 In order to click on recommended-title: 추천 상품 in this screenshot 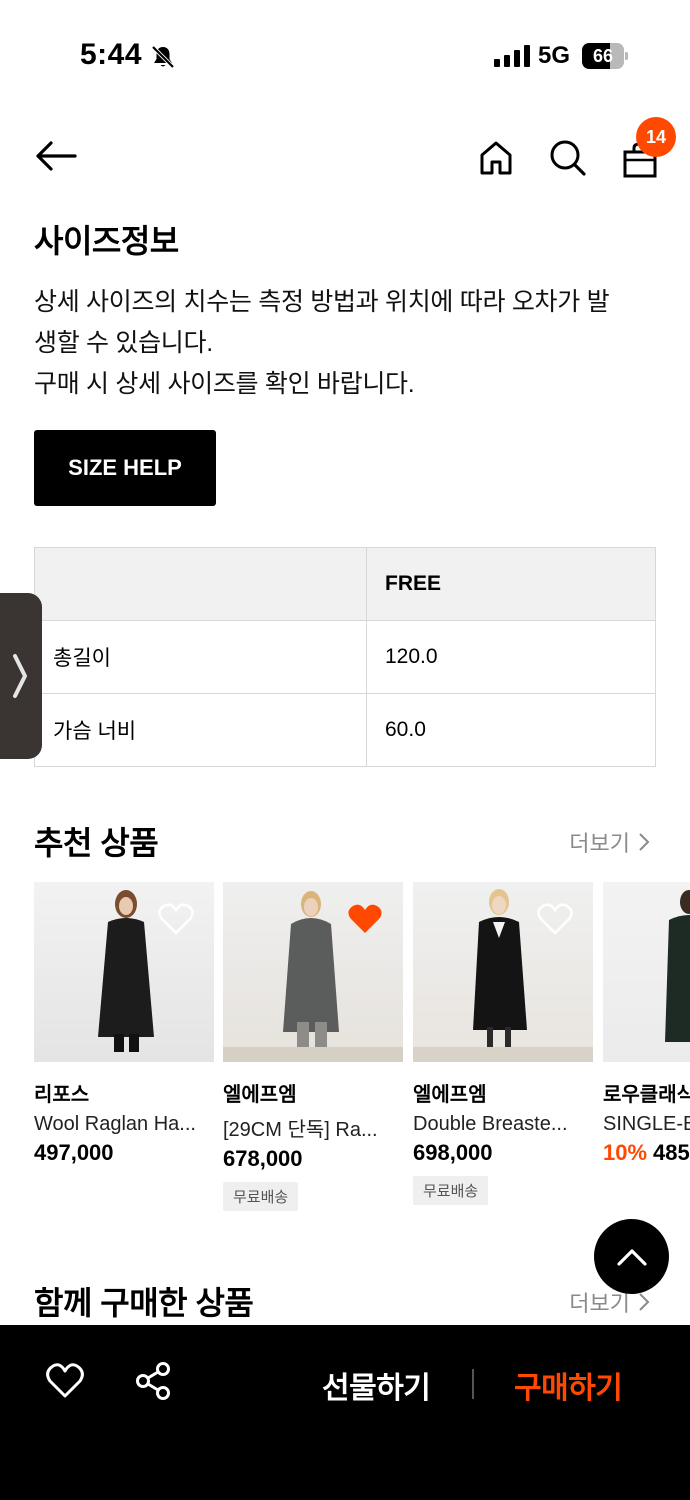, I will do `click(96, 843)`.